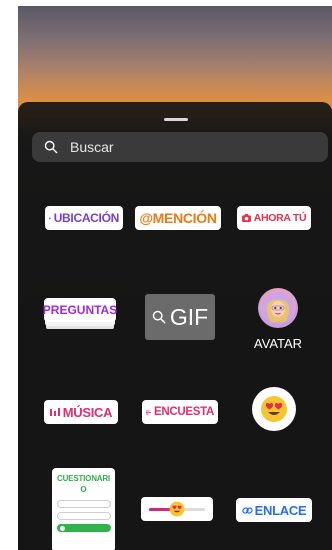  I want to click on link-sticker: ENLACE, so click(274, 510).